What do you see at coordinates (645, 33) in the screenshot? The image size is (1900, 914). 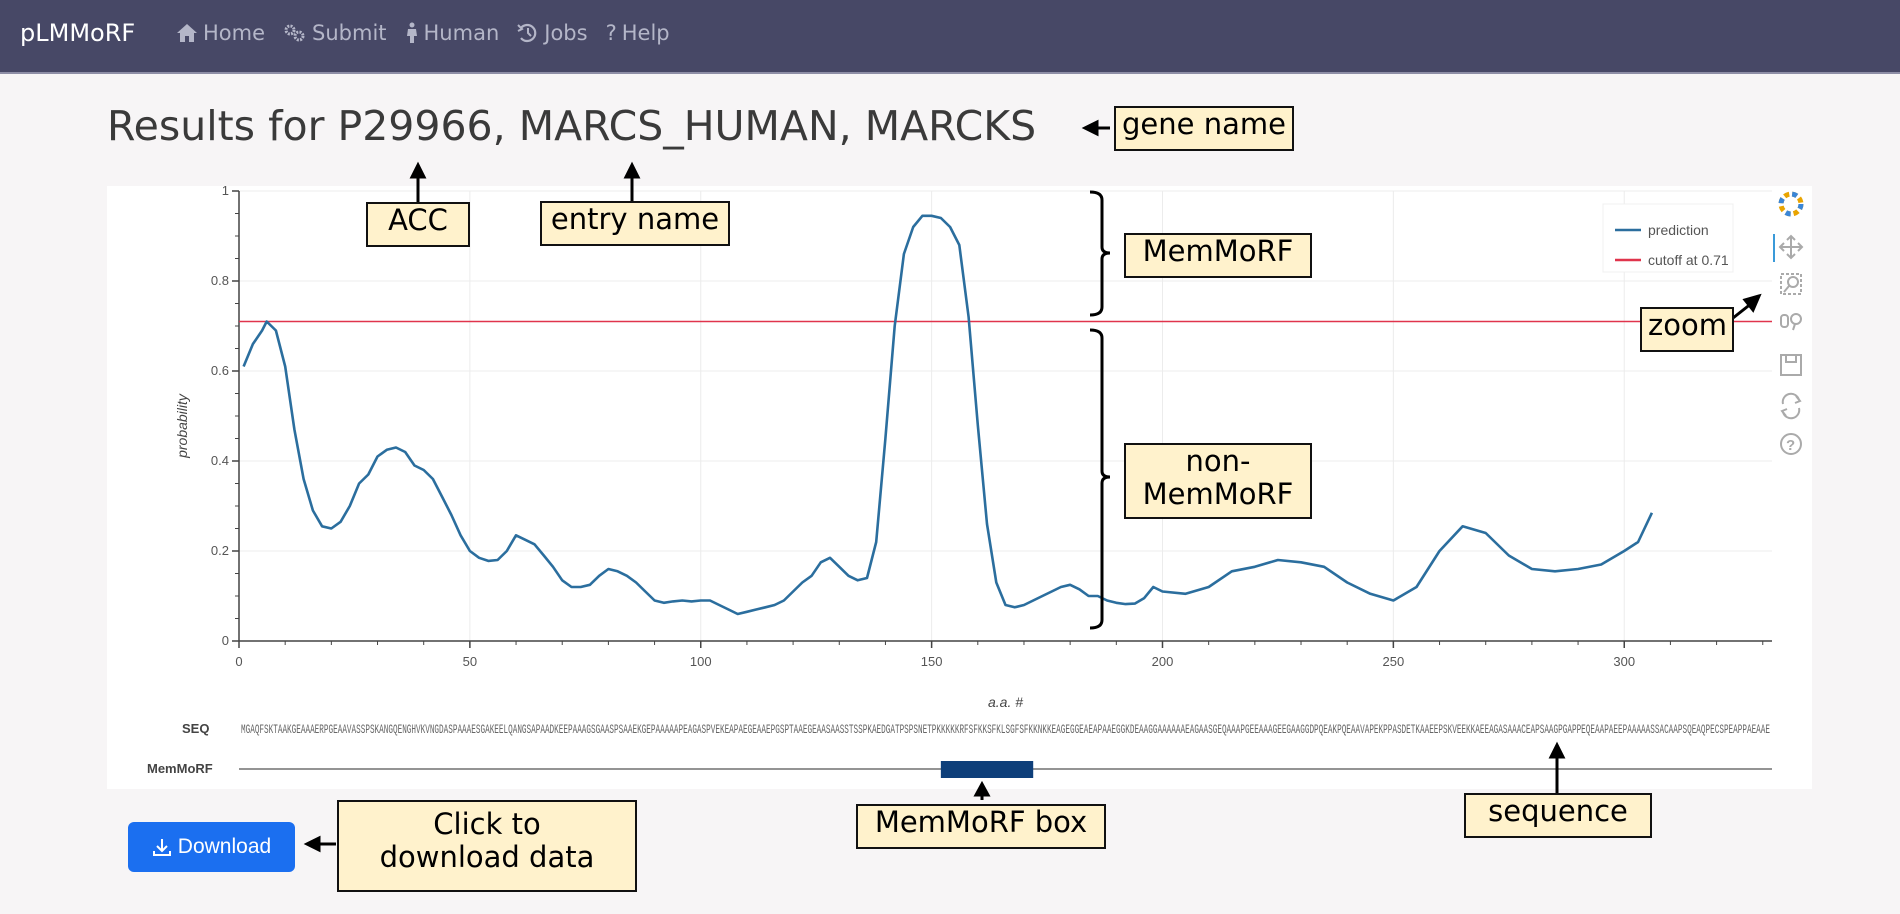 I see `nav-help-label: Help` at bounding box center [645, 33].